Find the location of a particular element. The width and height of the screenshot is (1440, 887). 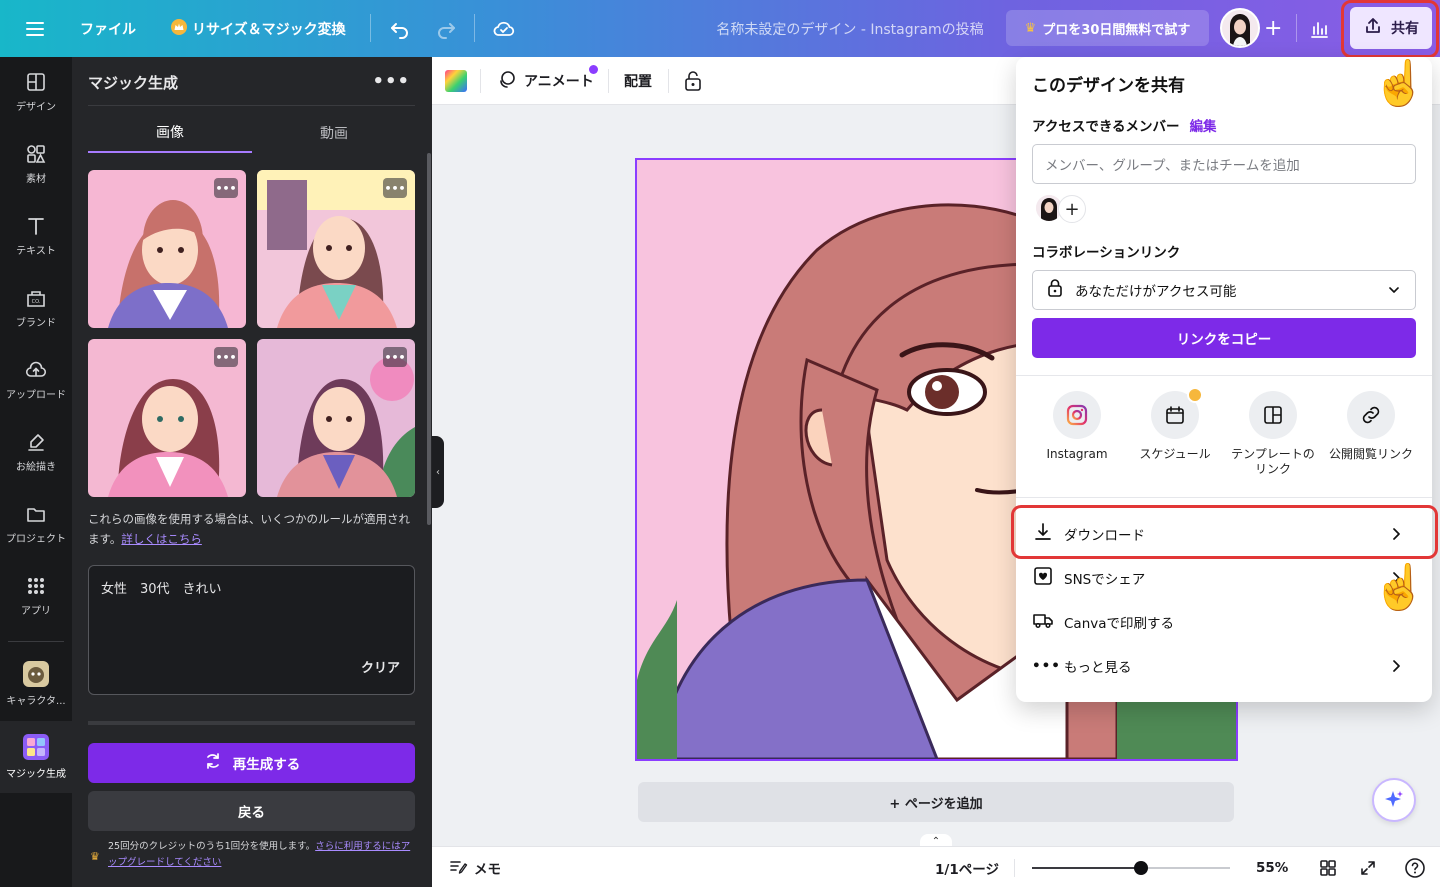

tab-image: 画像 is located at coordinates (170, 133).